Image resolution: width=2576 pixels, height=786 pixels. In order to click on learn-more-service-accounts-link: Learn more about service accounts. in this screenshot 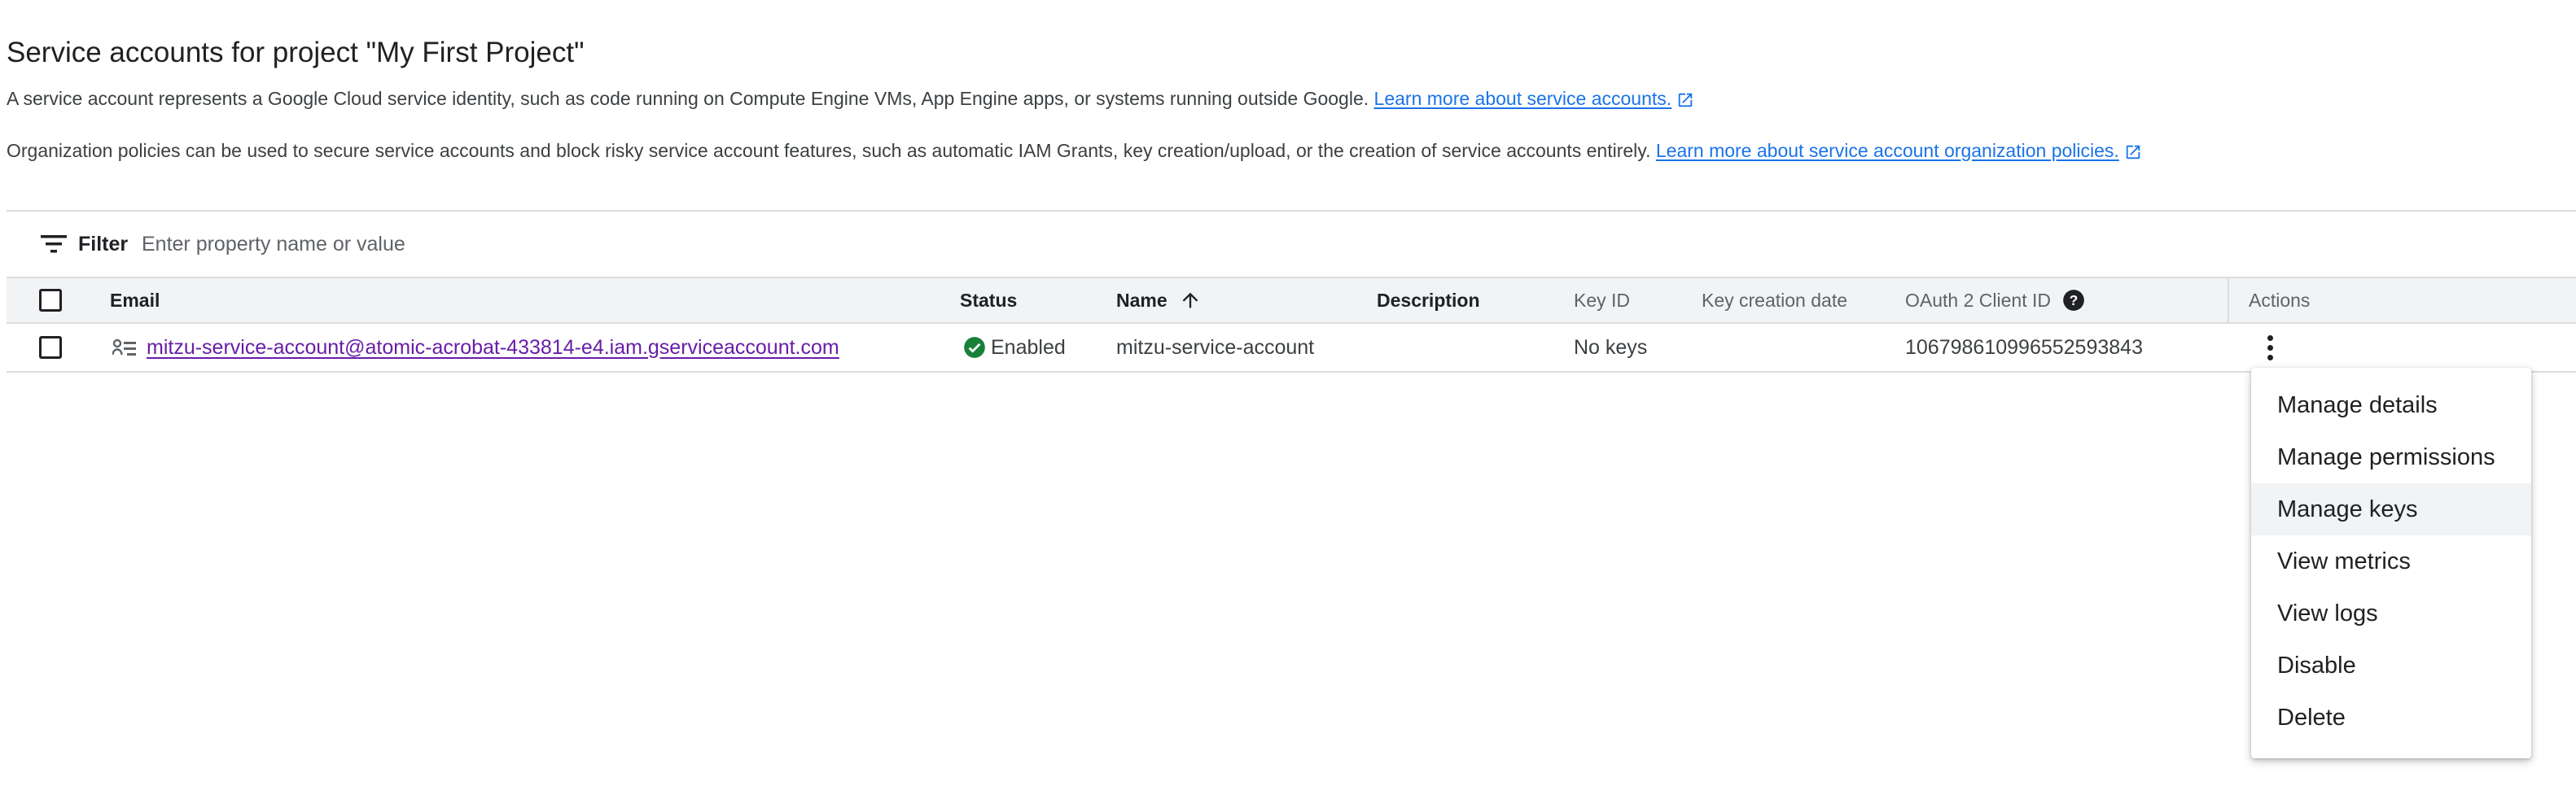, I will do `click(1523, 98)`.